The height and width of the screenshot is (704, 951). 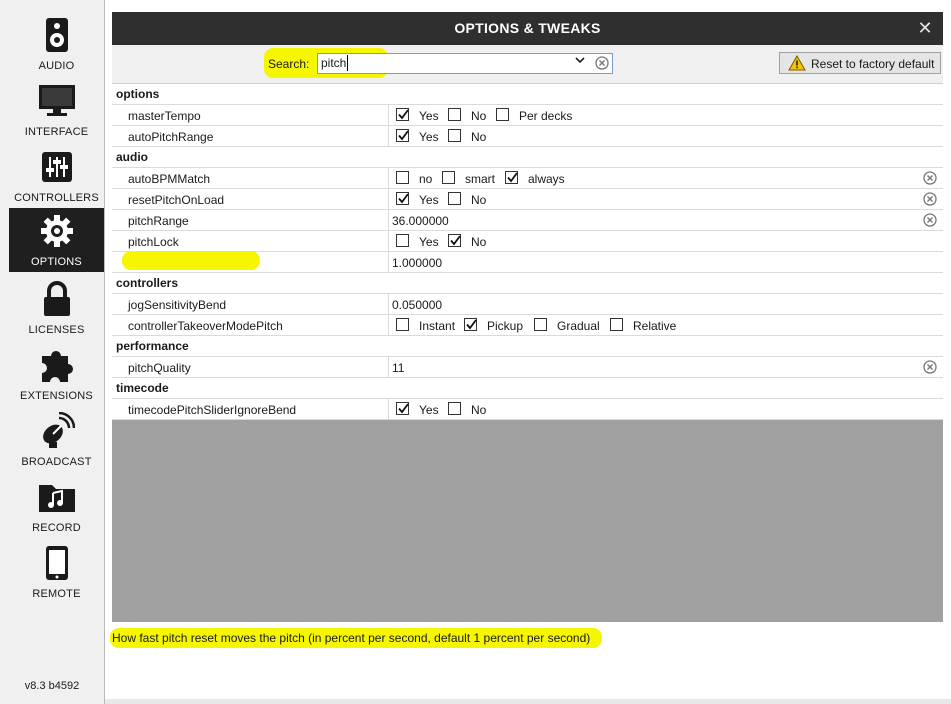 I want to click on bottom-strip, so click(x=528, y=701).